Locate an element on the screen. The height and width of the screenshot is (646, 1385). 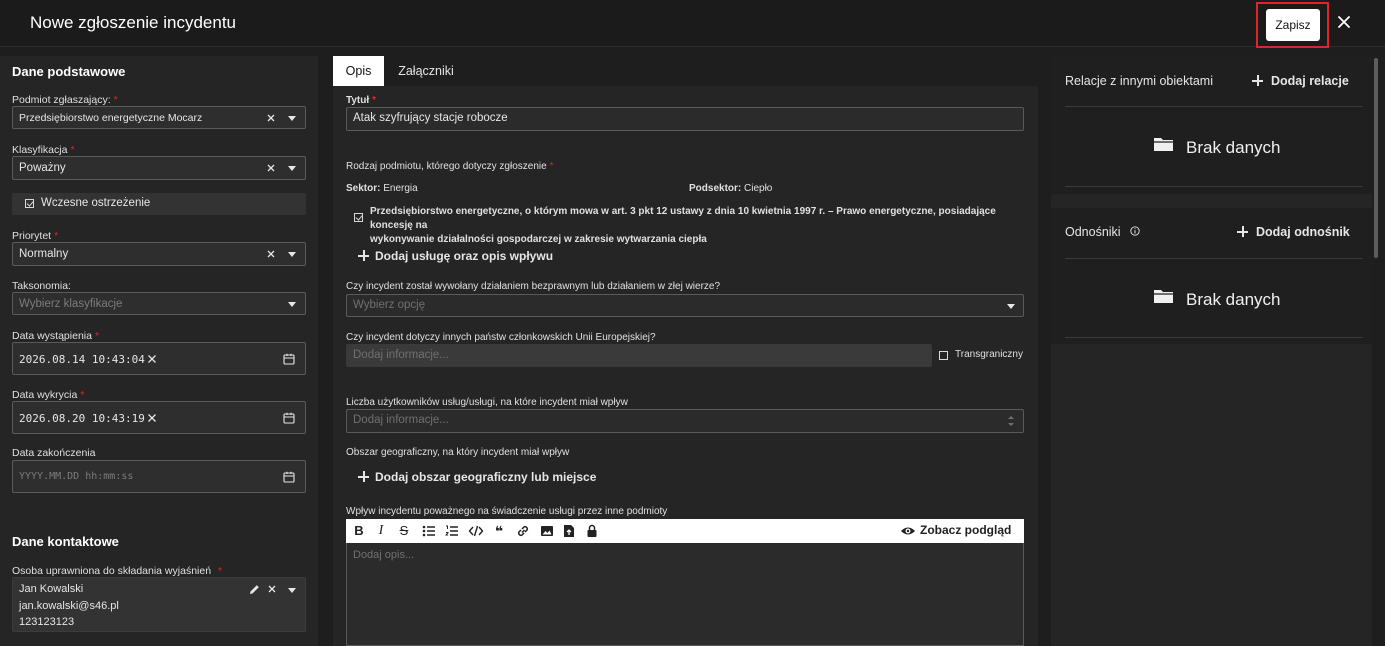
italic-icon: I is located at coordinates (381, 531).